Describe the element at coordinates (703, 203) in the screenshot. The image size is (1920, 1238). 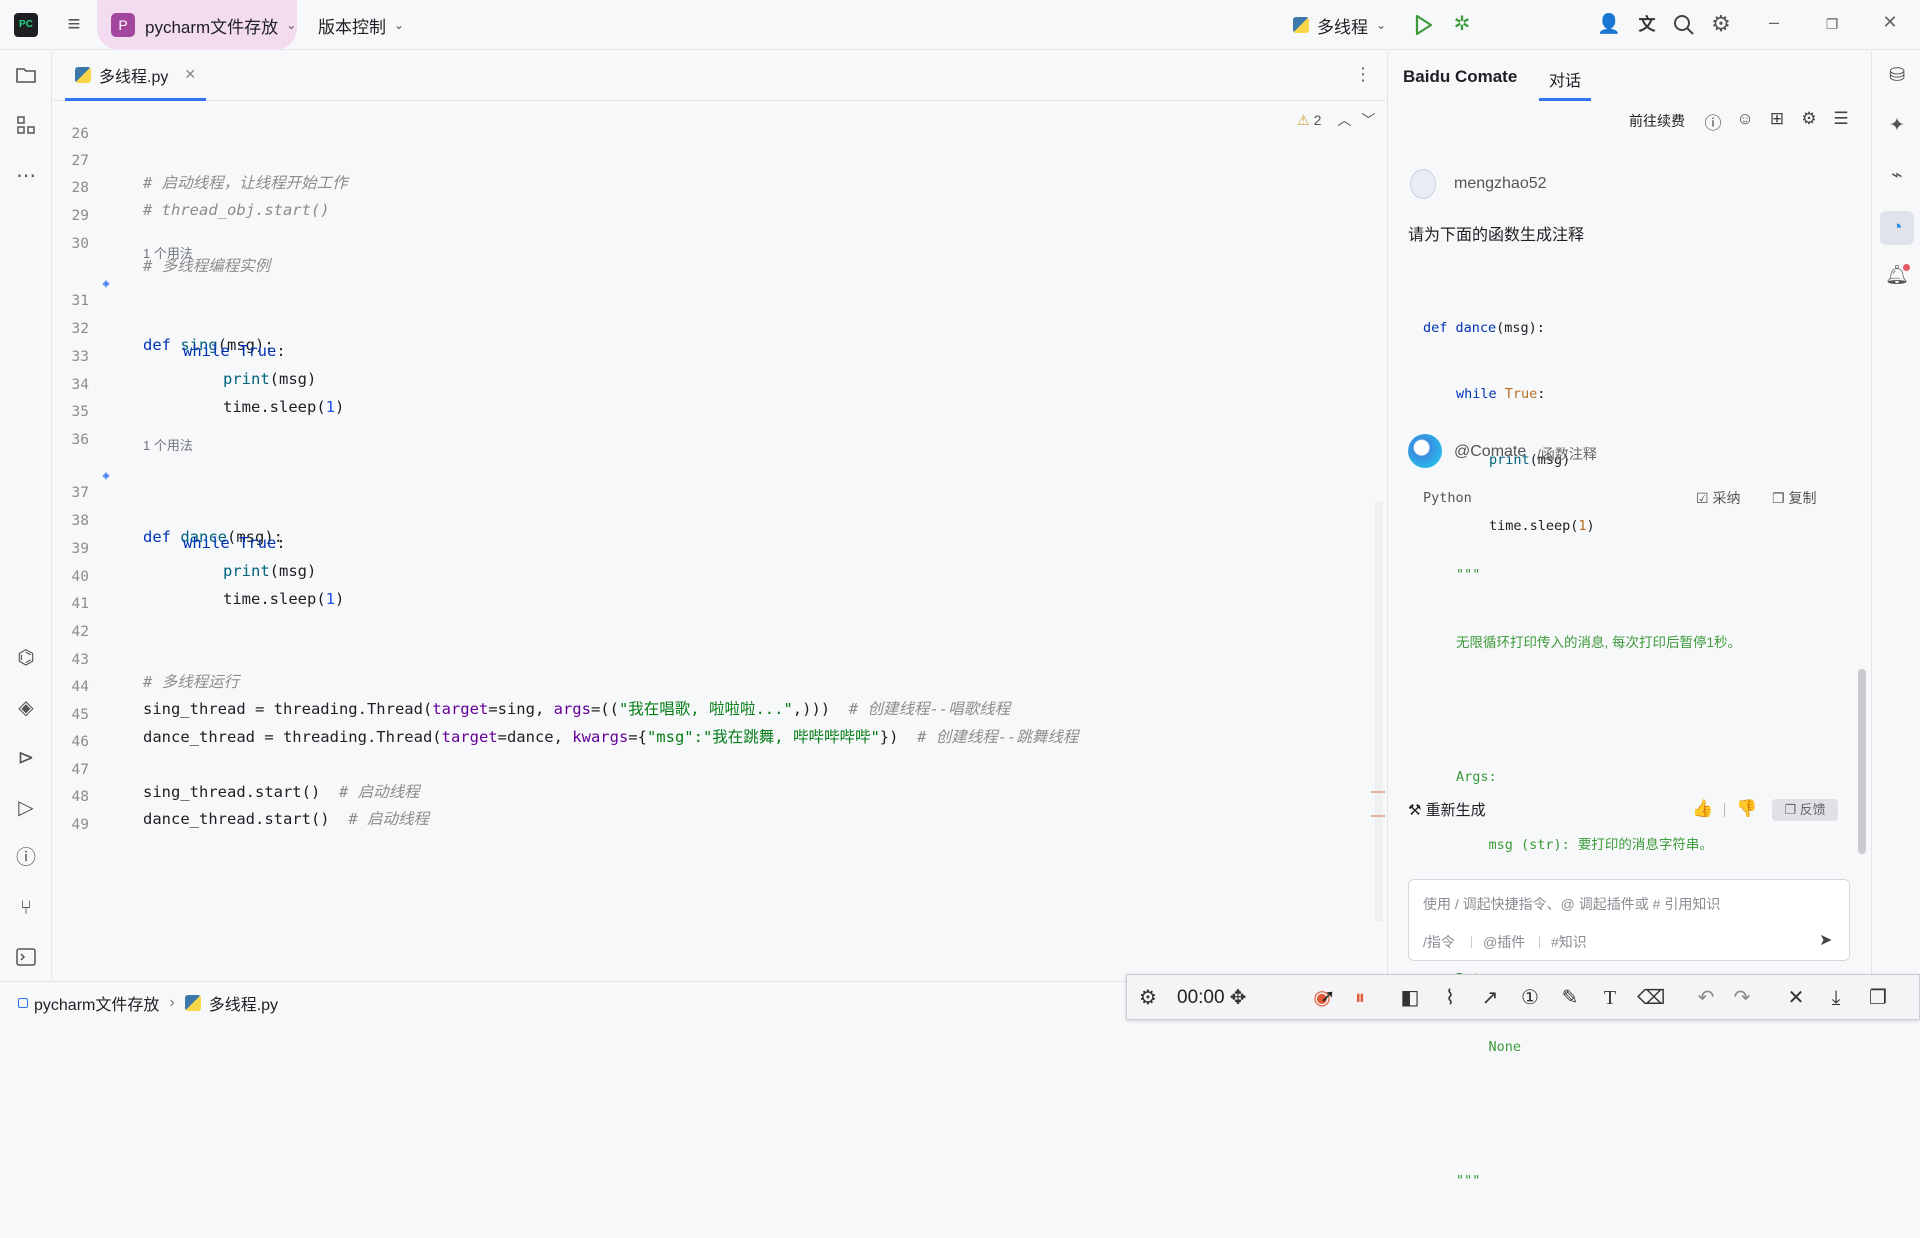
I see `code-line: 29` at that location.